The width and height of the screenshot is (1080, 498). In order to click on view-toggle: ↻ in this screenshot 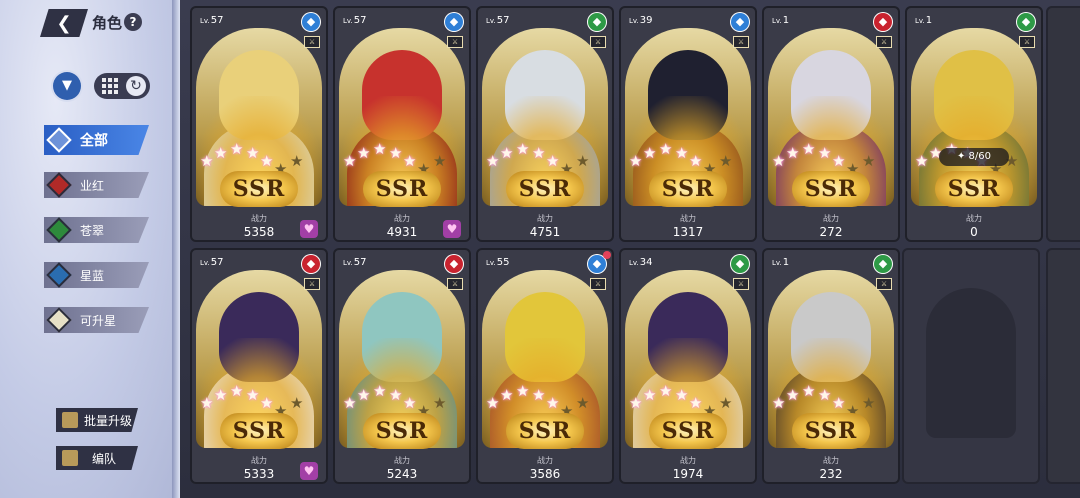, I will do `click(122, 86)`.